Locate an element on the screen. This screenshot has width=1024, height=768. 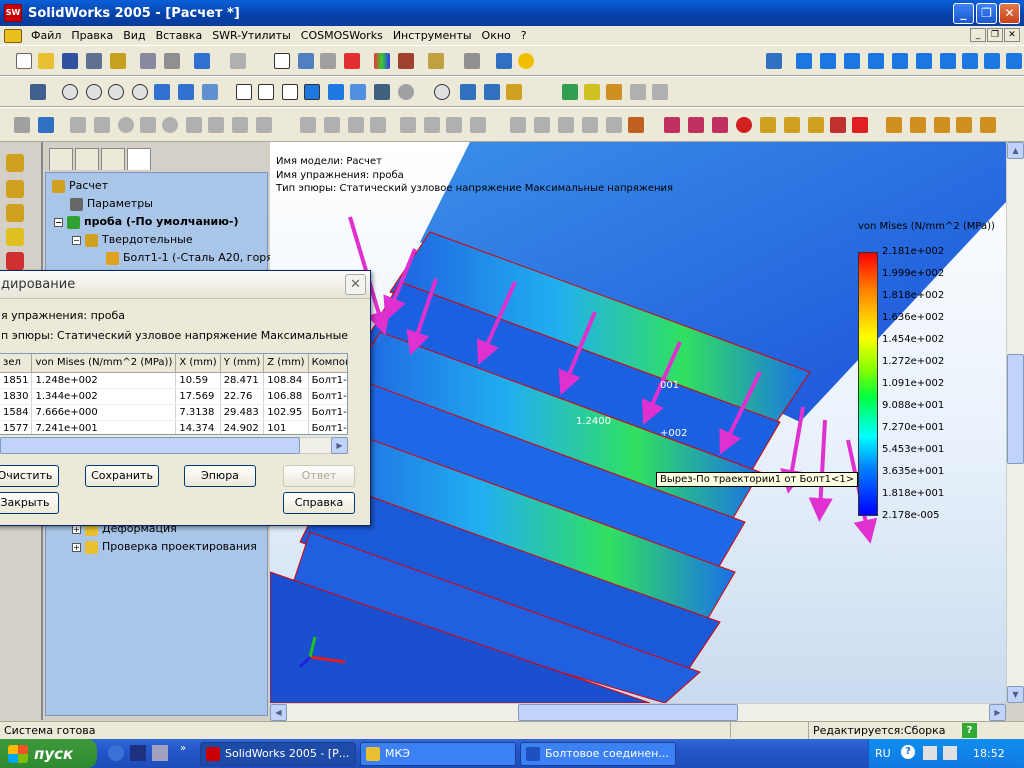
smart-dimension-icon is located at coordinates (328, 61).